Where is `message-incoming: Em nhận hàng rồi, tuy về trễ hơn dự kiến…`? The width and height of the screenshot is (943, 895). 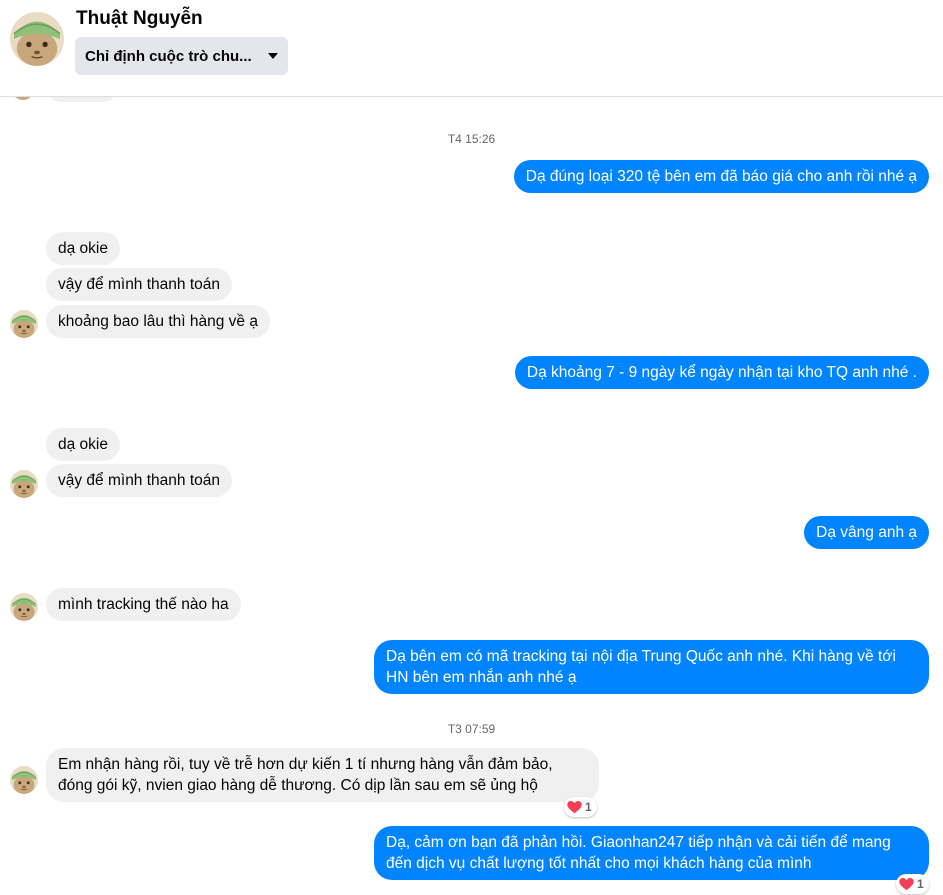 message-incoming: Em nhận hàng rồi, tuy về trễ hơn dự kiến… is located at coordinates (322, 775).